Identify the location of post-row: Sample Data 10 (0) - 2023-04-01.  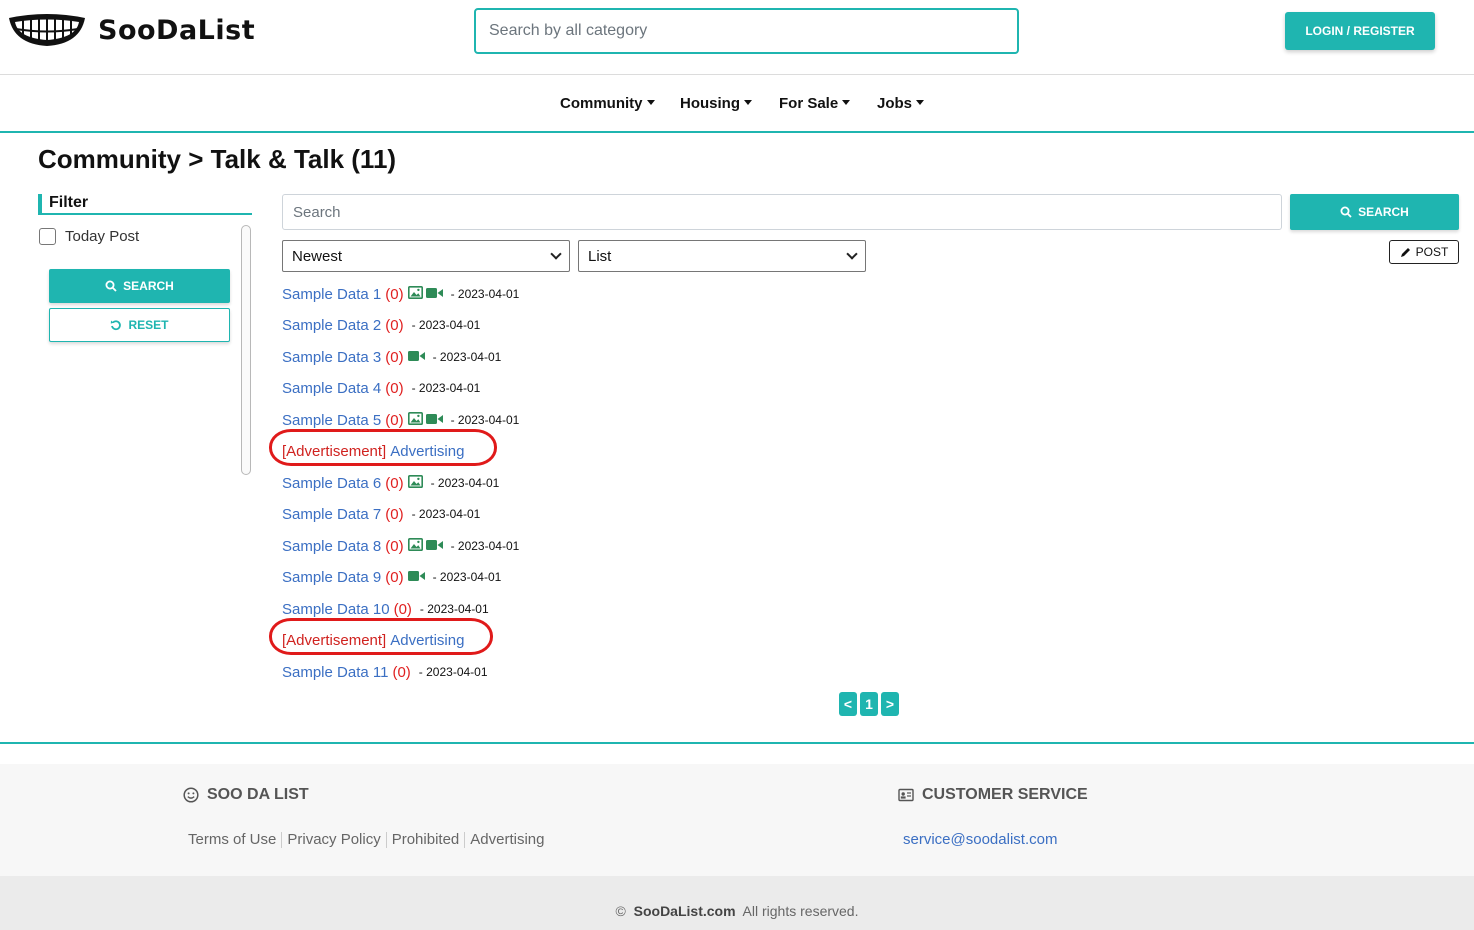
(385, 609).